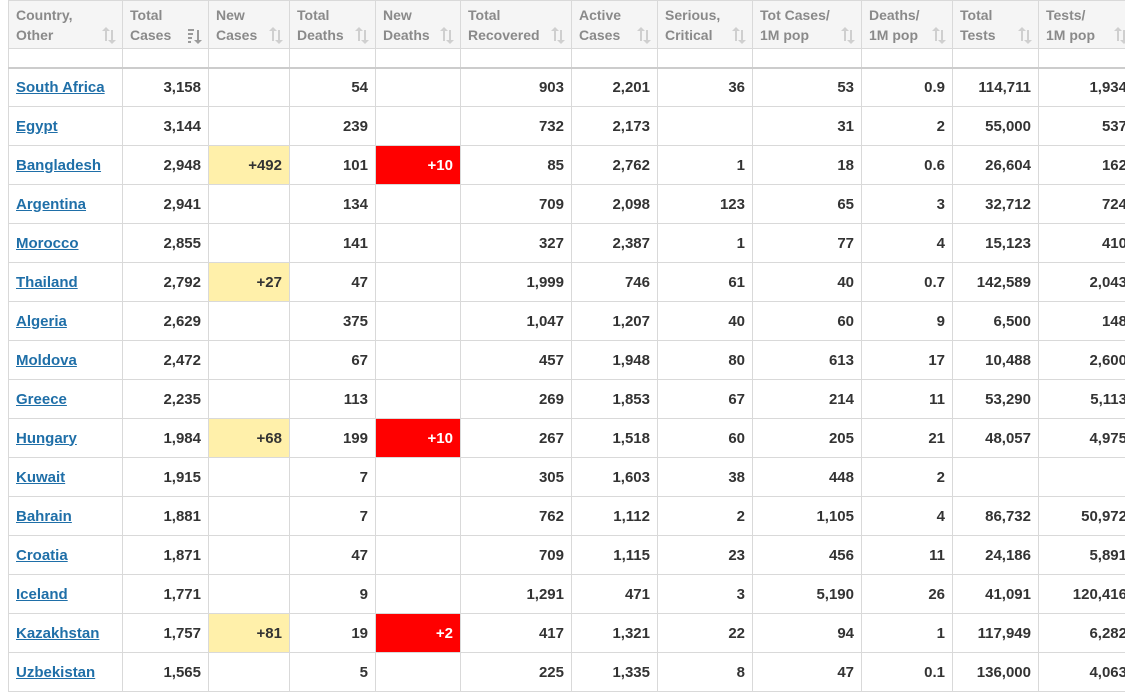 The width and height of the screenshot is (1131, 700). What do you see at coordinates (1084, 555) in the screenshot?
I see `cell-tests-1m: 5,891` at bounding box center [1084, 555].